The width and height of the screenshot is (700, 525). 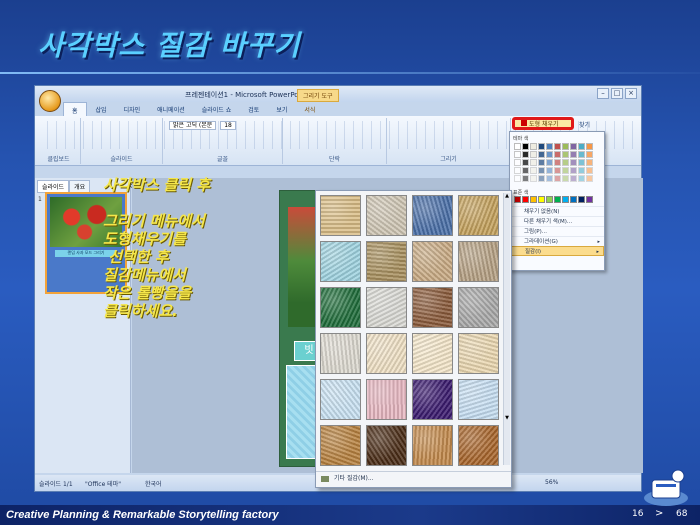 What do you see at coordinates (386, 215) in the screenshot?
I see `texture-canvas` at bounding box center [386, 215].